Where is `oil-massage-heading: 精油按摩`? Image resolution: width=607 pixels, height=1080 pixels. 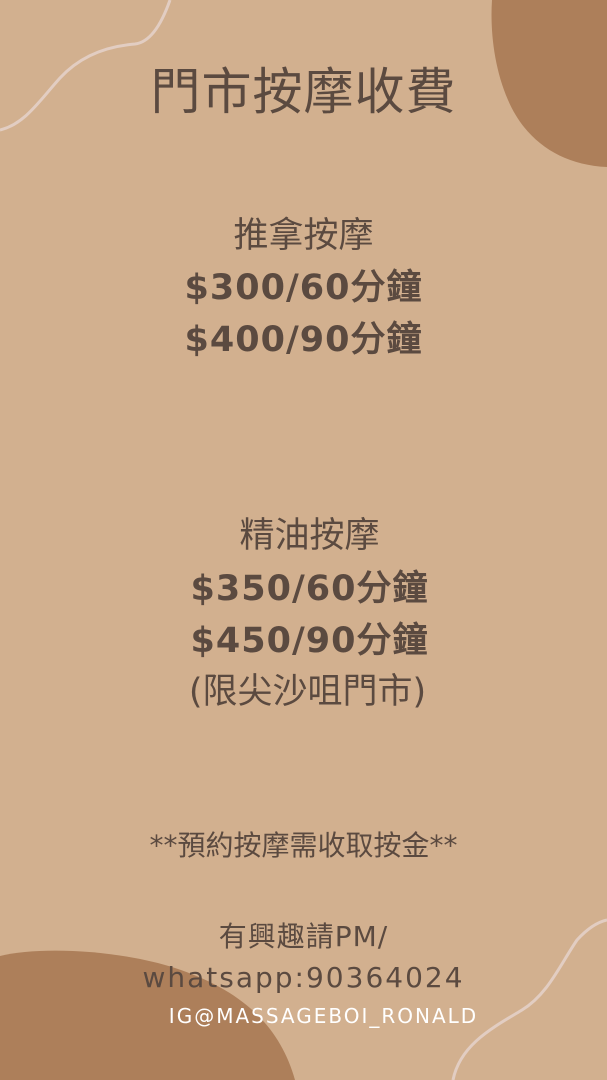
oil-massage-heading: 精油按摩 is located at coordinates (309, 536).